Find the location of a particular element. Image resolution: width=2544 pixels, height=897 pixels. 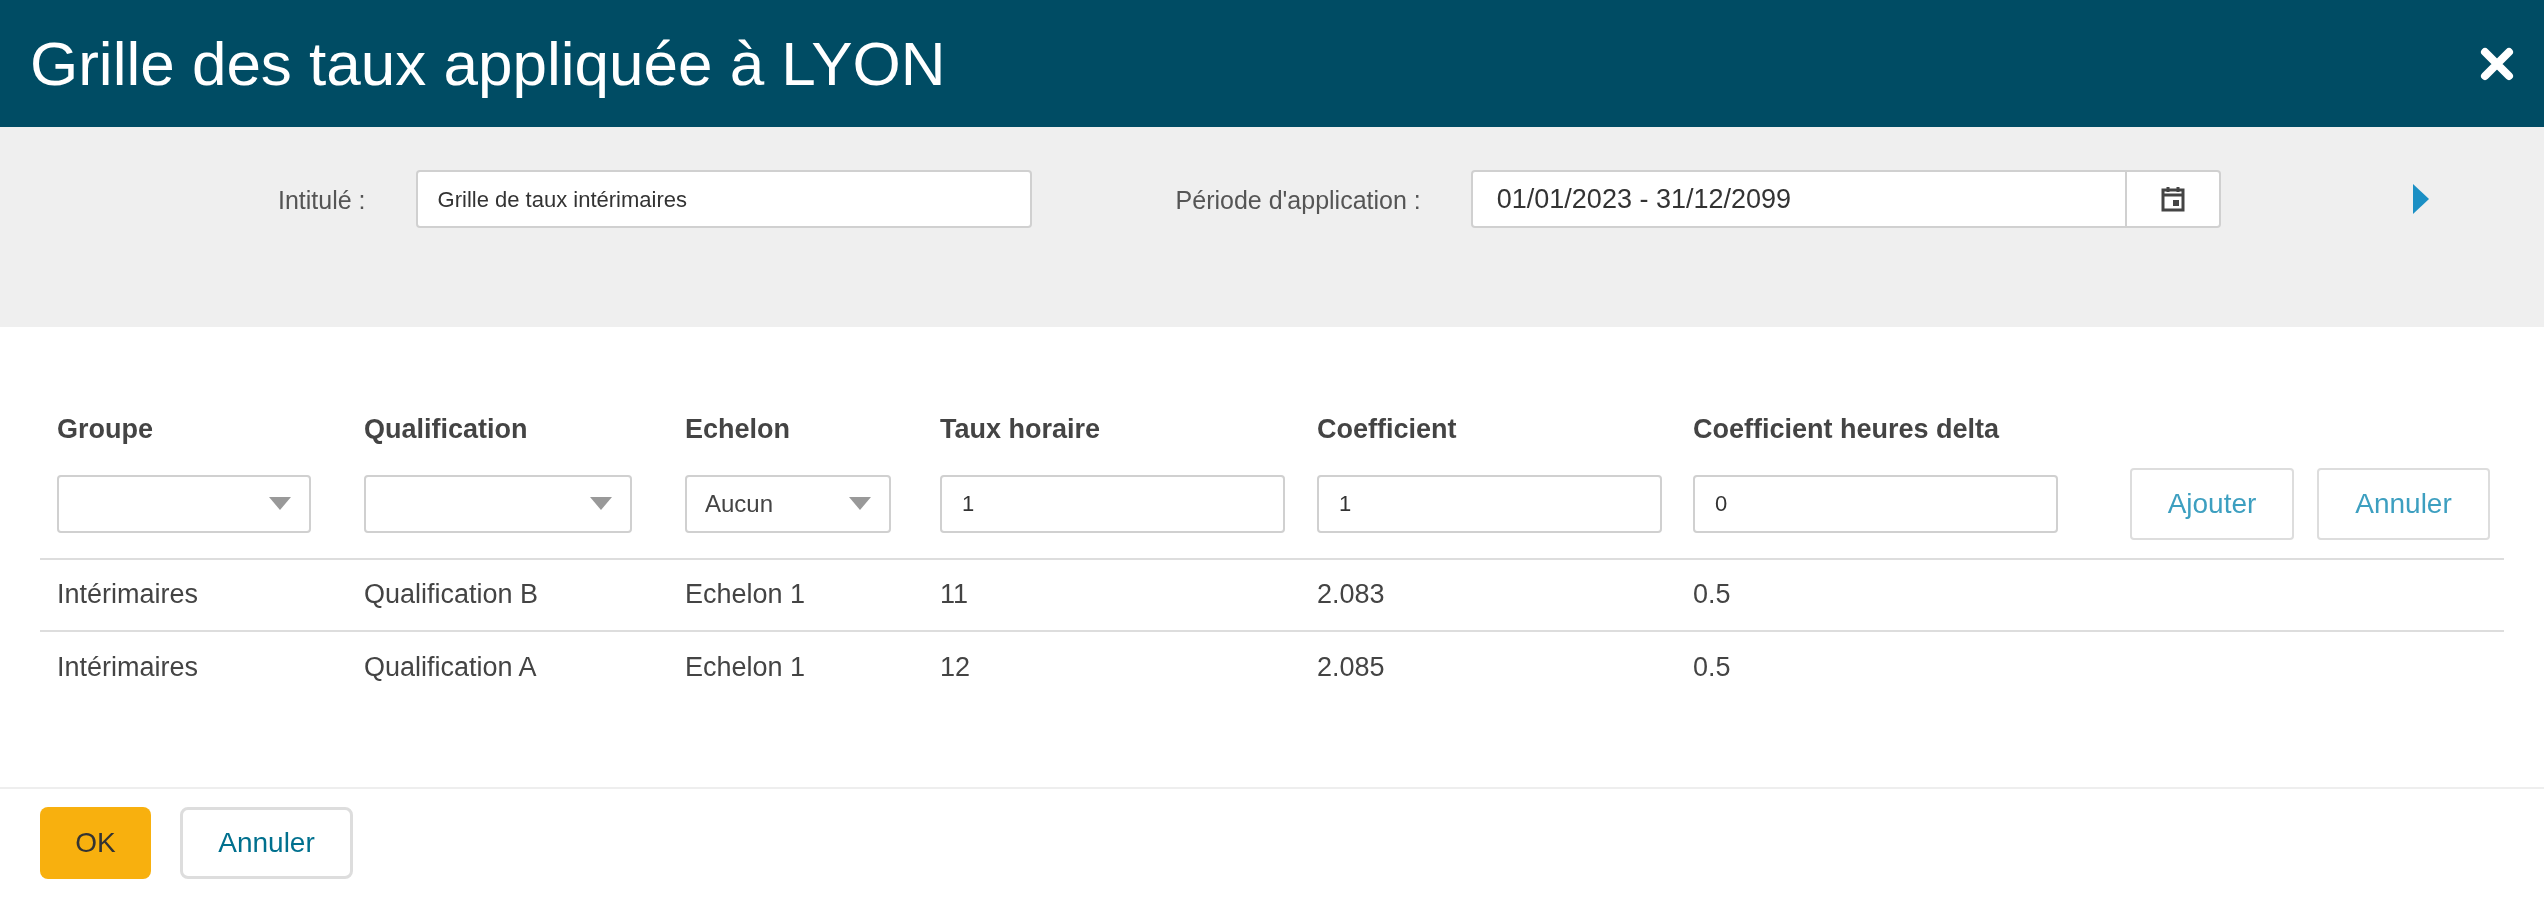

select-value: Aucun is located at coordinates (739, 503).